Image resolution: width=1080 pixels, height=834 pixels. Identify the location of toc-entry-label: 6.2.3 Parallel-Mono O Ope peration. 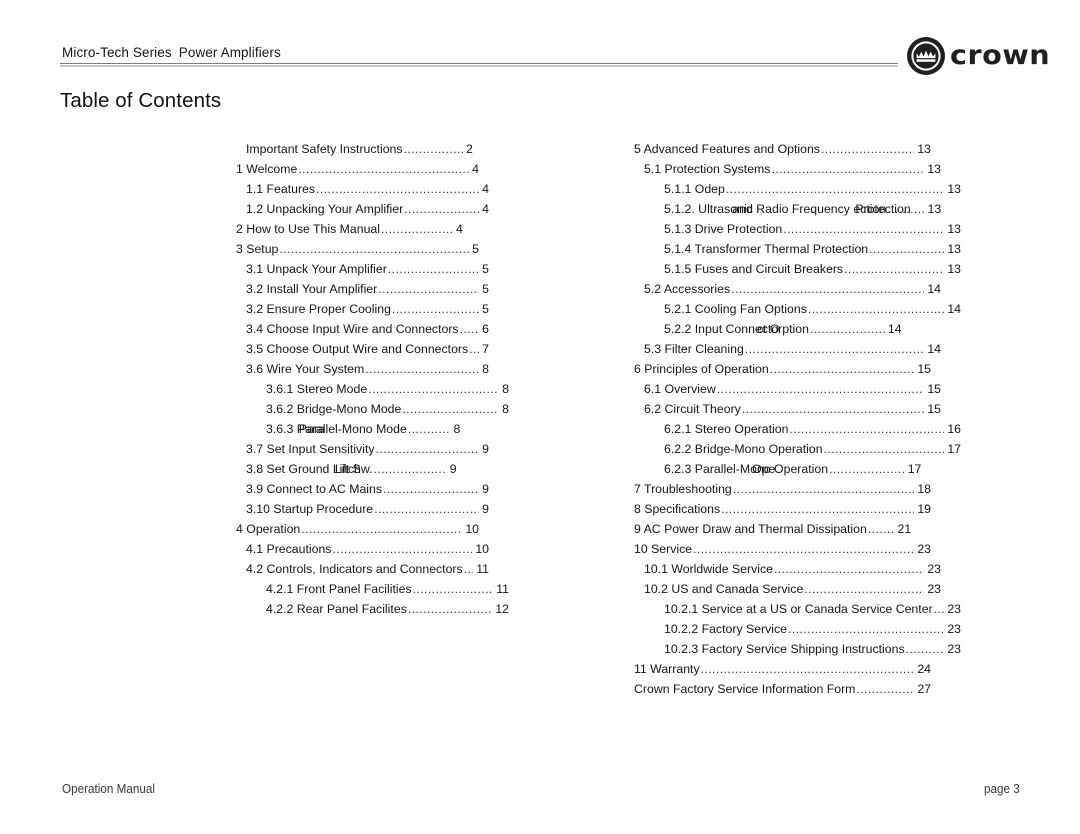
(746, 469).